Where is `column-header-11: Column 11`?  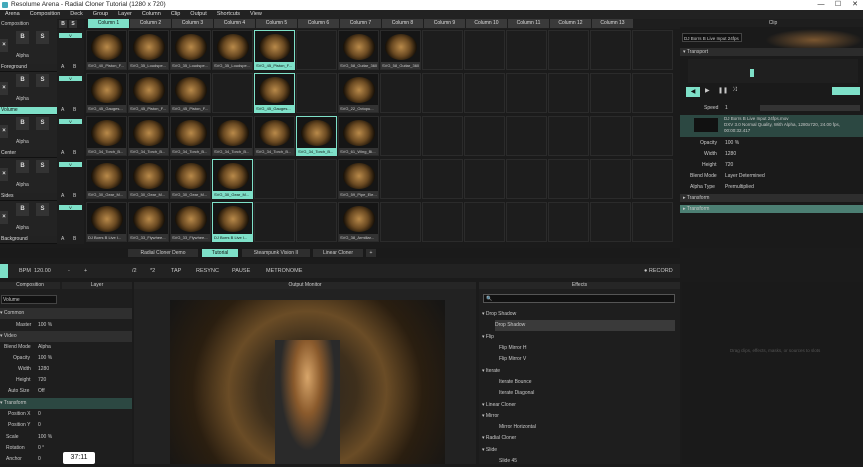
column-header-11: Column 11 is located at coordinates (528, 23).